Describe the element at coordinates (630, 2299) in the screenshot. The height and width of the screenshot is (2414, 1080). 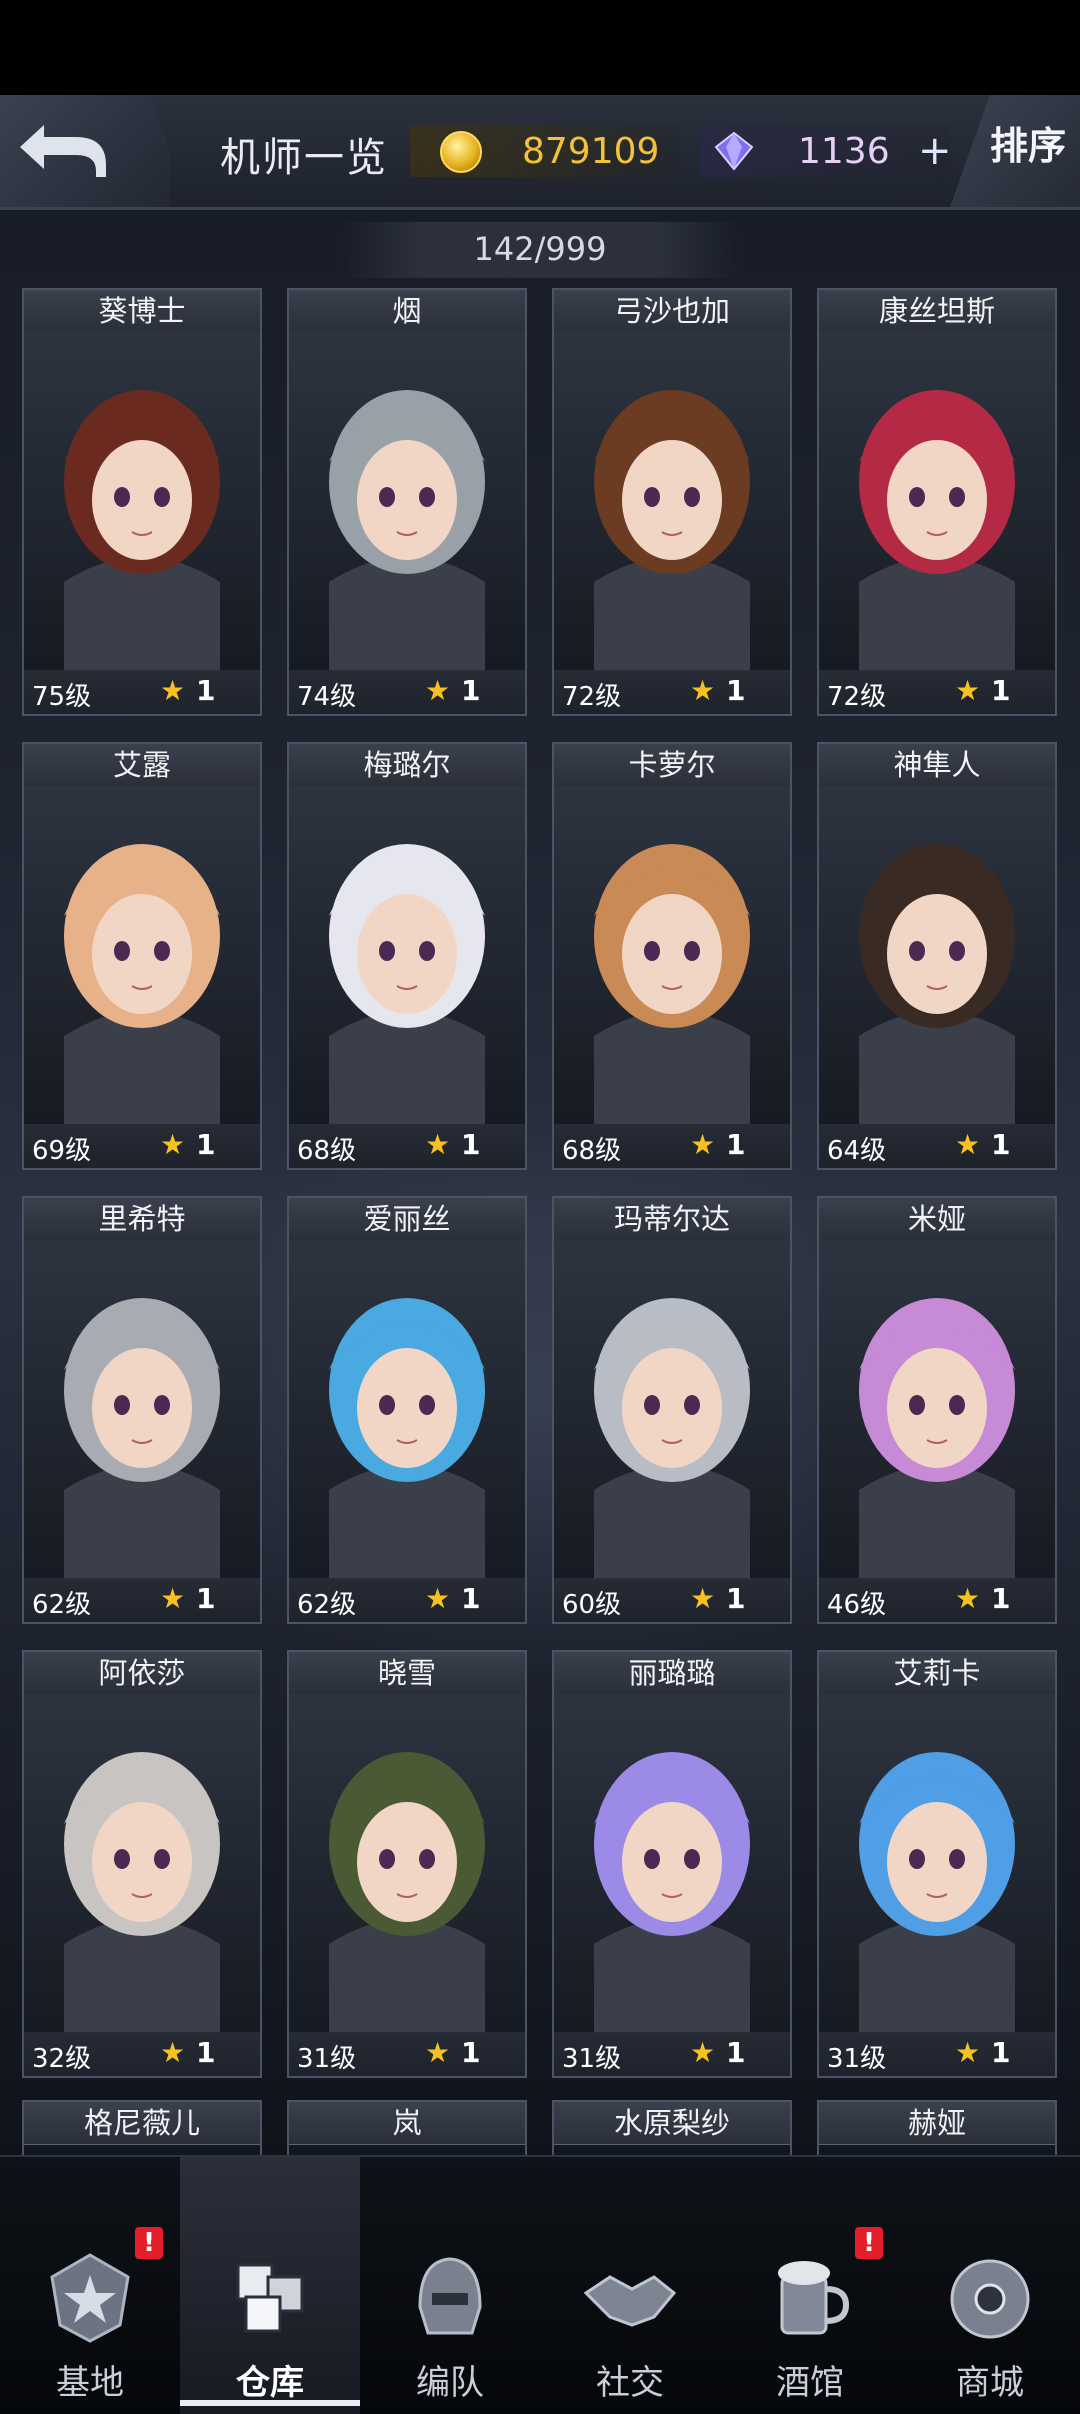
I see `handshake-icon` at that location.